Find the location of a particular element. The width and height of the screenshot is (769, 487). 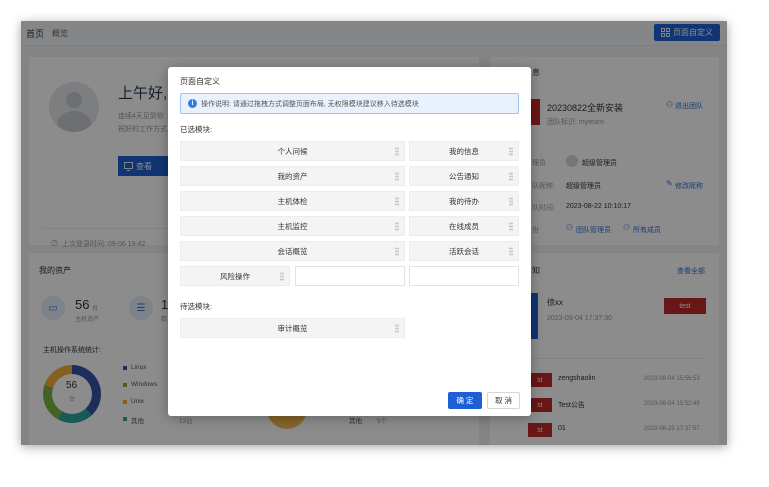

module-label: 在线成员 is located at coordinates (464, 226).